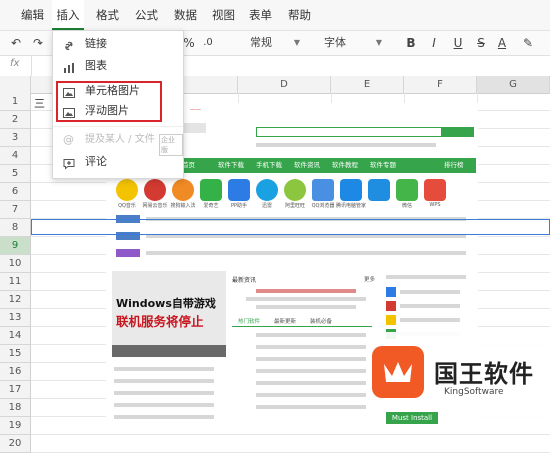 This screenshot has width=550, height=453. Describe the element at coordinates (407, 190) in the screenshot. I see `wechat-icon` at that location.